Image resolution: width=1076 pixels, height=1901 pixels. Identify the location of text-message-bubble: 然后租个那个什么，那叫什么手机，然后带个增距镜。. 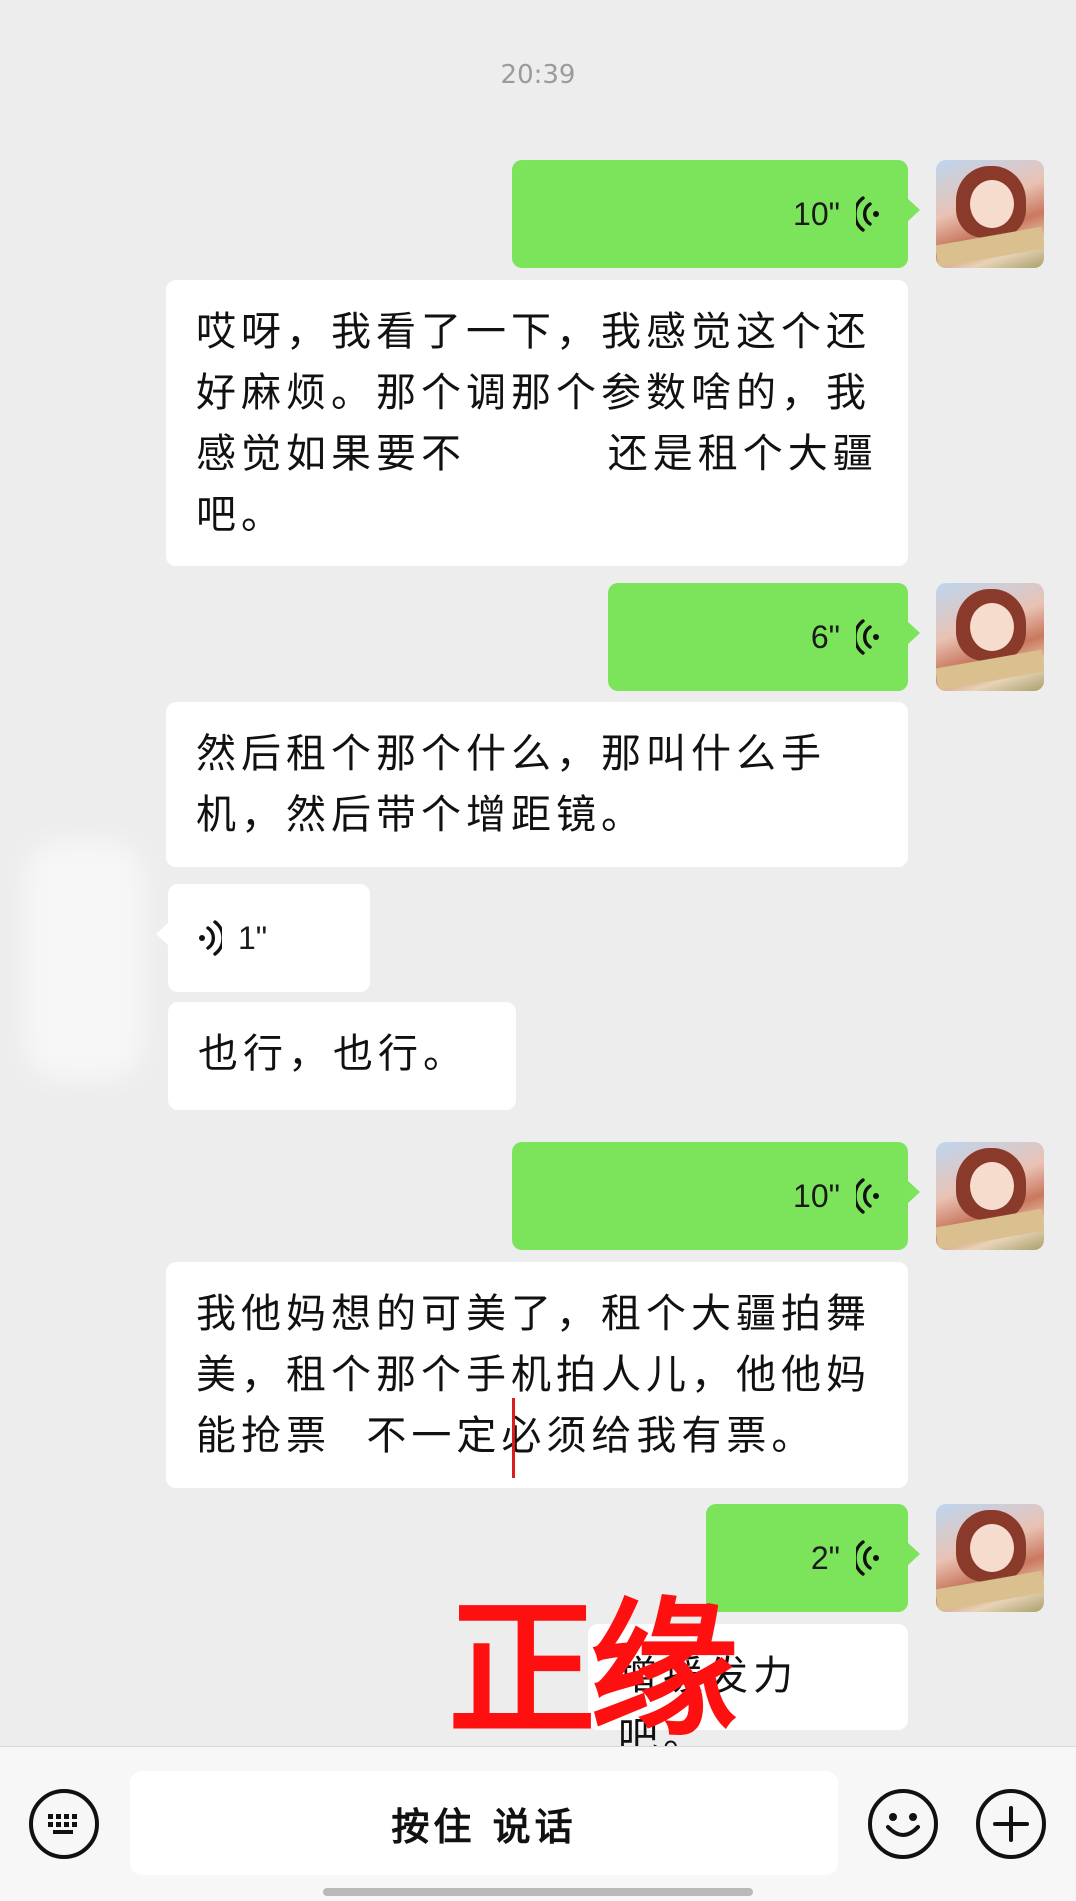
(537, 784).